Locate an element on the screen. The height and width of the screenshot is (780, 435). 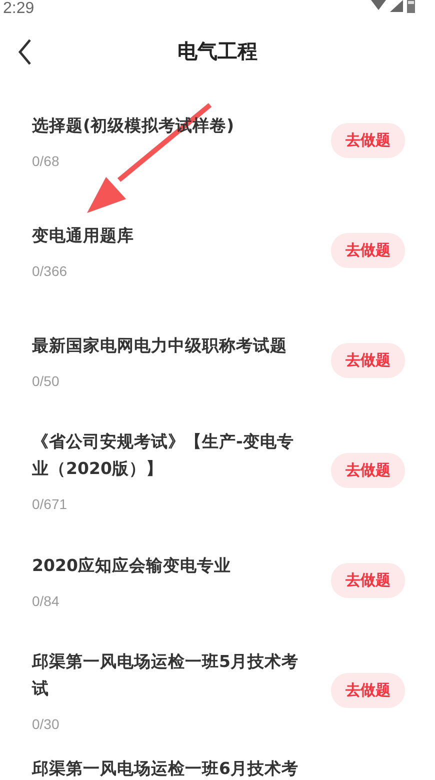
clock-time: 2:29 is located at coordinates (18, 9).